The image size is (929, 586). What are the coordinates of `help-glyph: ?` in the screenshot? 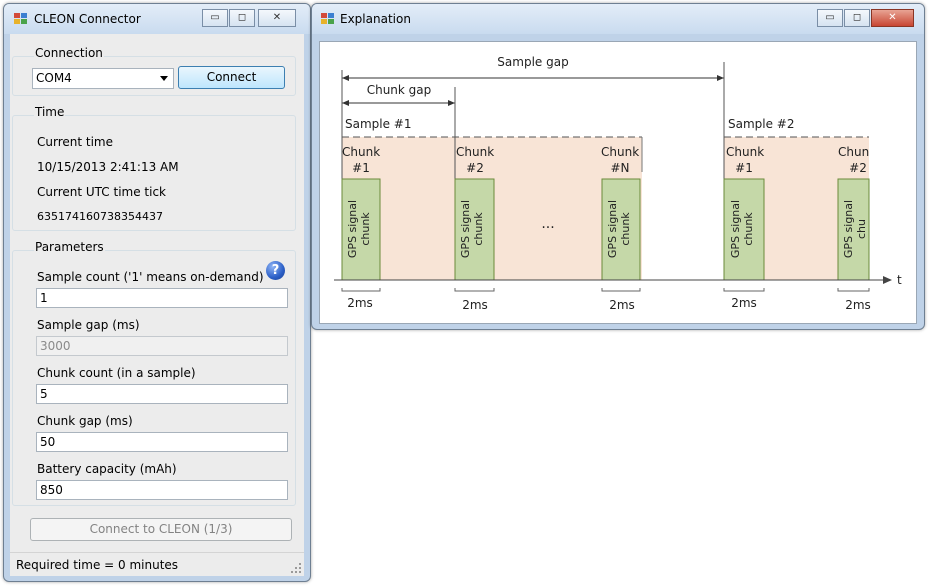 It's located at (275, 270).